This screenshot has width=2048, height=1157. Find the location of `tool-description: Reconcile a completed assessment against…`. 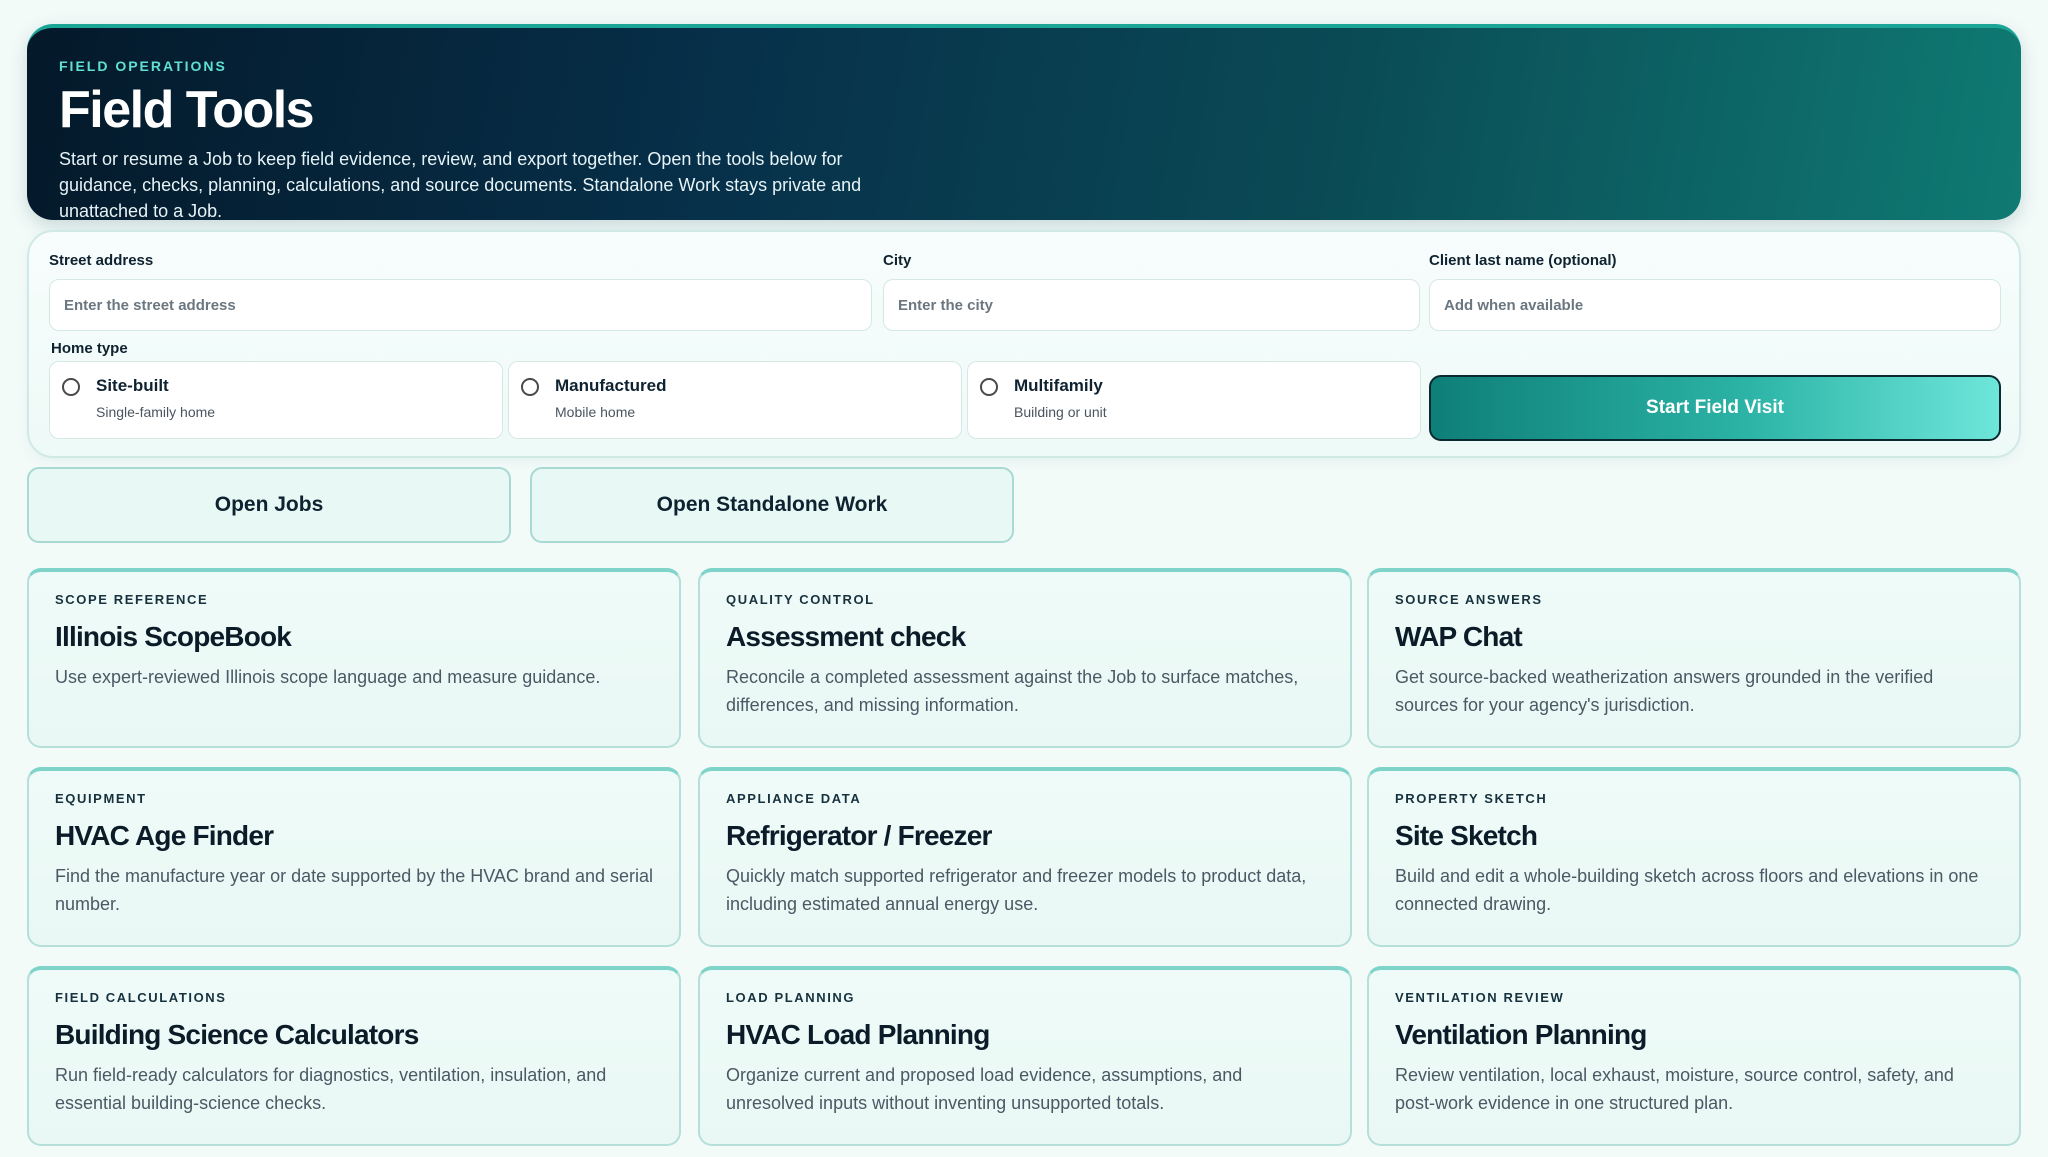

tool-description: Reconcile a completed assessment against… is located at coordinates (1012, 691).